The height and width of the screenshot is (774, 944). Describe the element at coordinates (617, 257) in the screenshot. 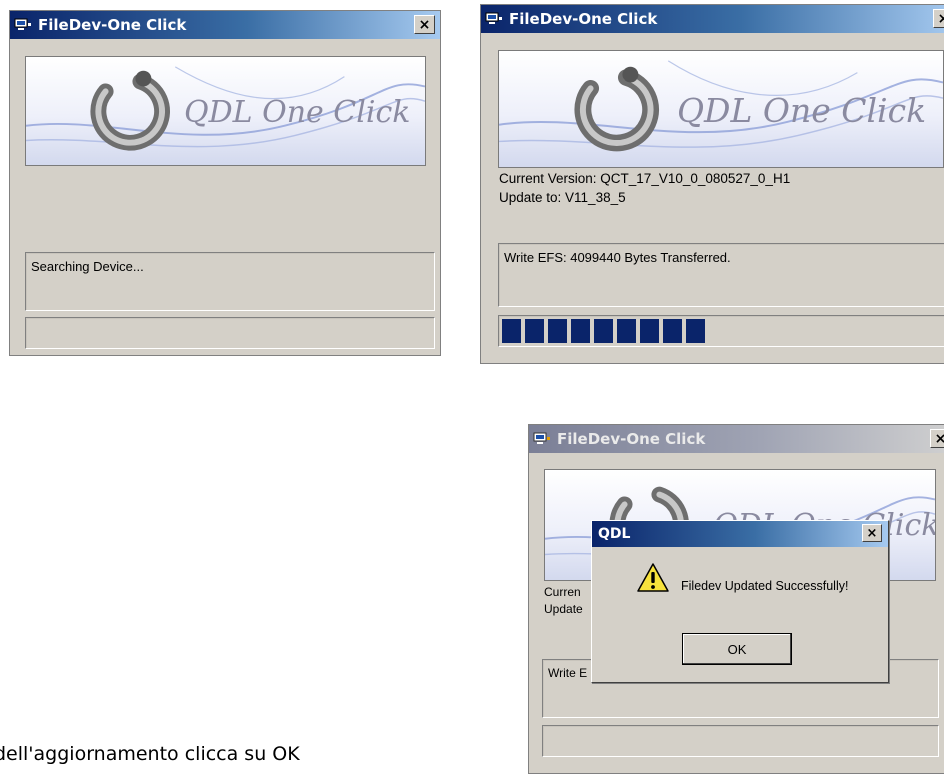

I see `status-text: Write EFS: 4099440 Bytes Transferred.` at that location.